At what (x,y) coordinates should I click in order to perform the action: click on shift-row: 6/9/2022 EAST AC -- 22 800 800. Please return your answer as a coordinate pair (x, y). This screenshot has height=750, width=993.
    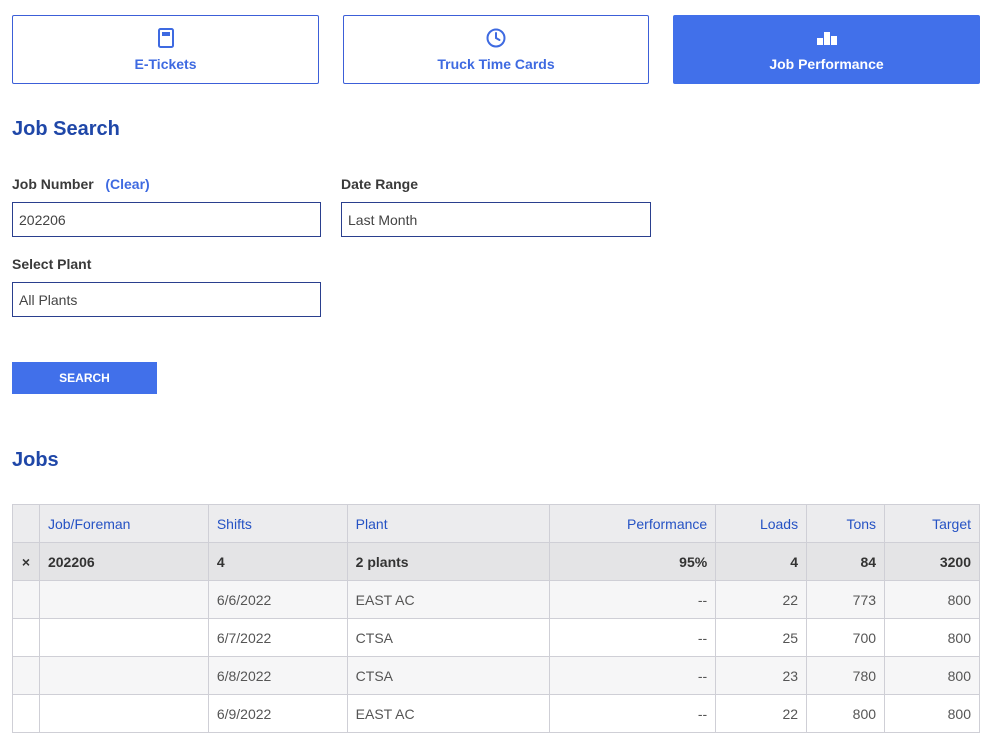
    Looking at the image, I should click on (496, 713).